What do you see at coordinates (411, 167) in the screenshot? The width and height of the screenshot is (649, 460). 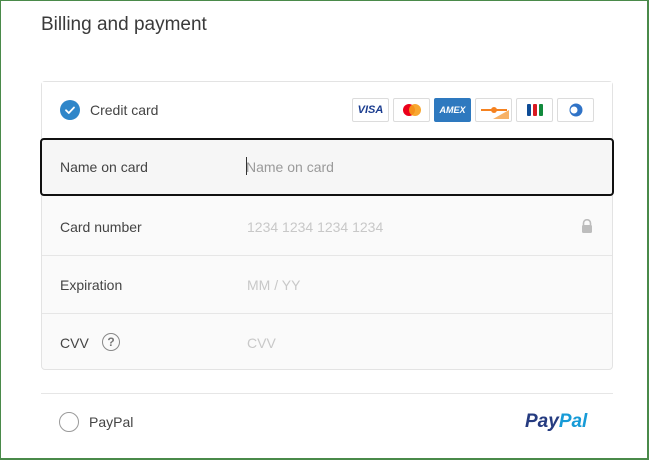 I see `name-on-card-input` at bounding box center [411, 167].